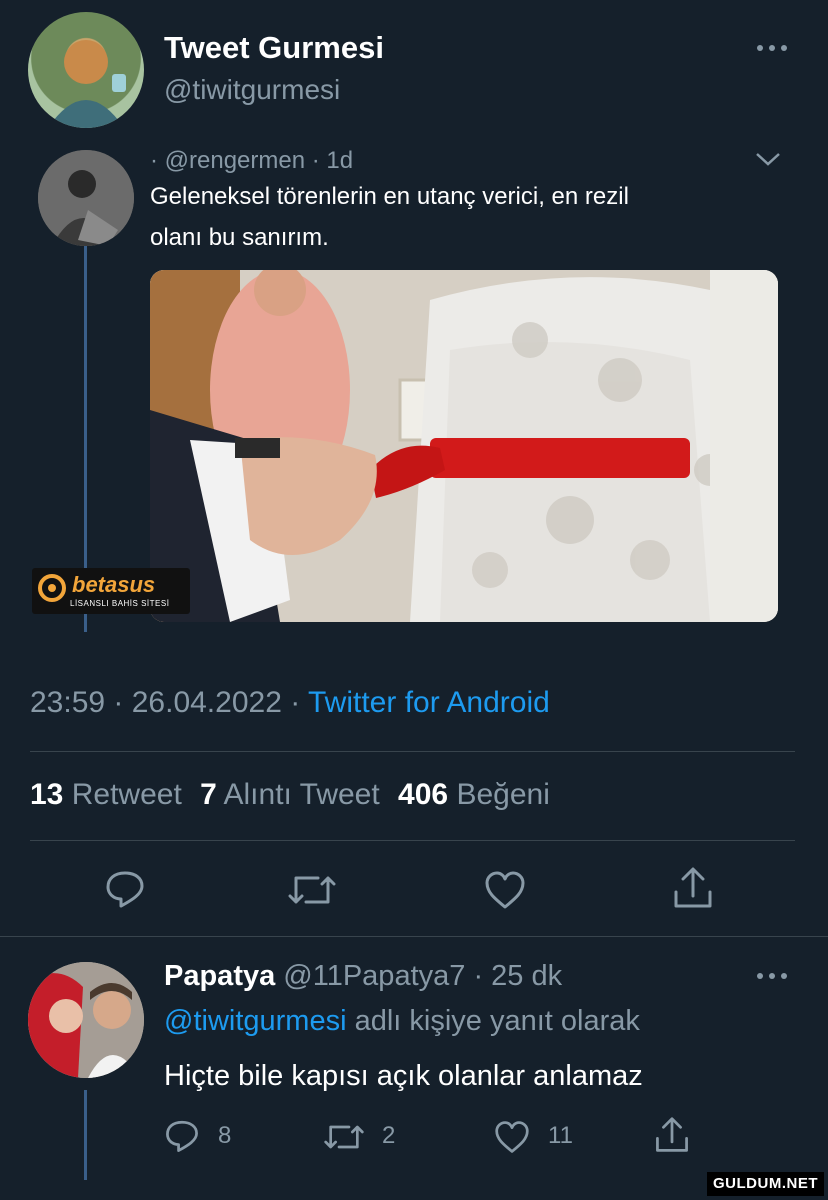 Image resolution: width=828 pixels, height=1200 pixels. I want to click on divider-bottom, so click(412, 840).